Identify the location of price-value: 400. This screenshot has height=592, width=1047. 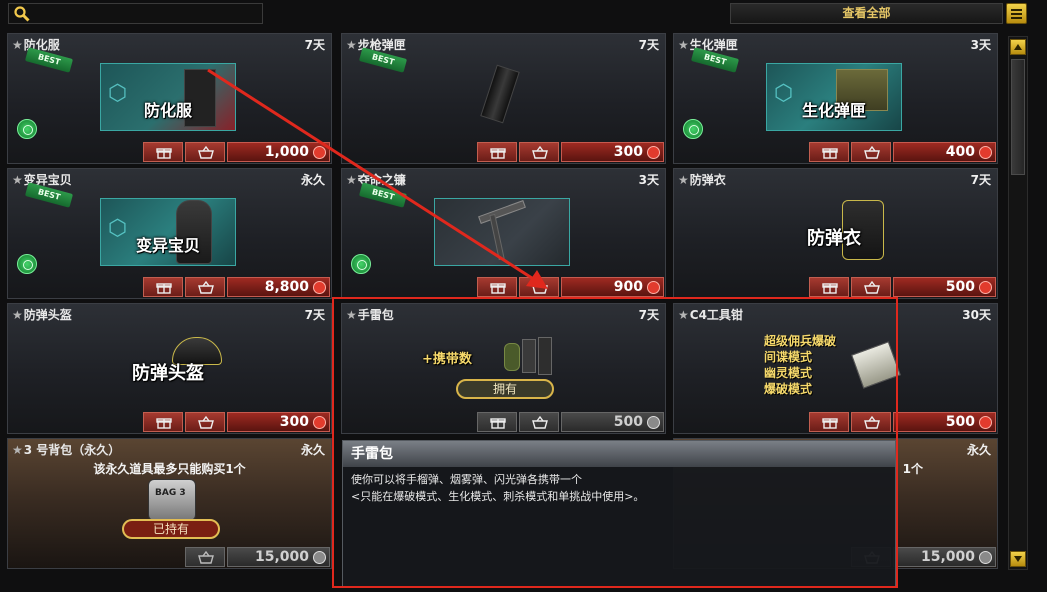
(960, 152).